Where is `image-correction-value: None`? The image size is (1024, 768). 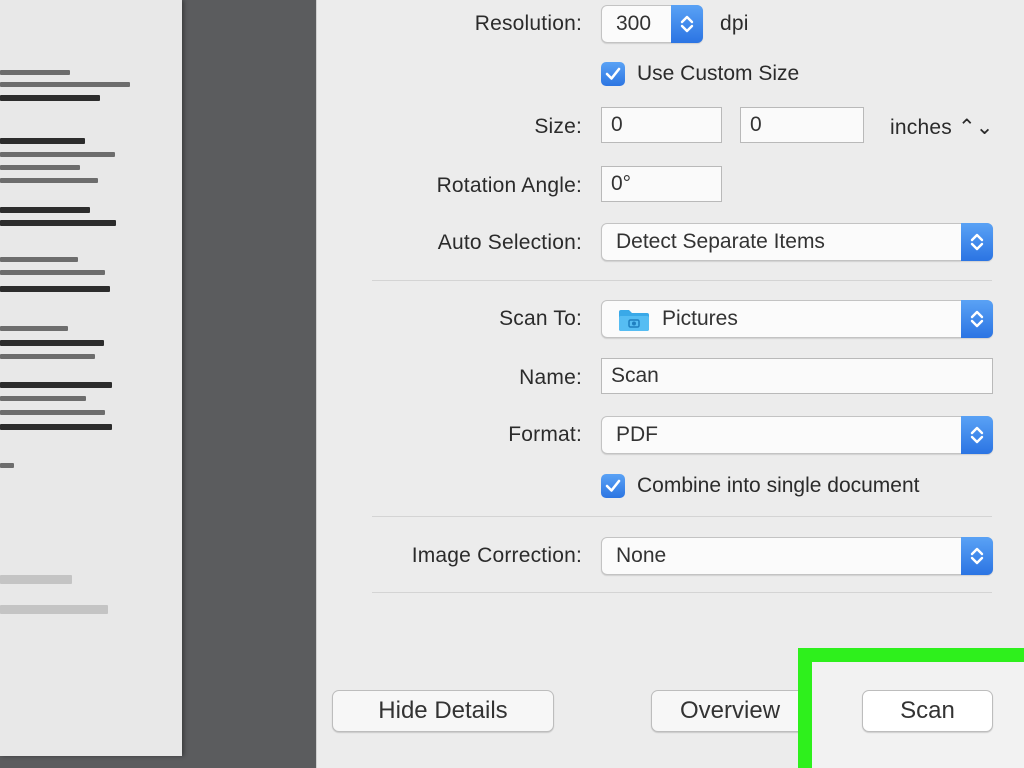 image-correction-value: None is located at coordinates (641, 555).